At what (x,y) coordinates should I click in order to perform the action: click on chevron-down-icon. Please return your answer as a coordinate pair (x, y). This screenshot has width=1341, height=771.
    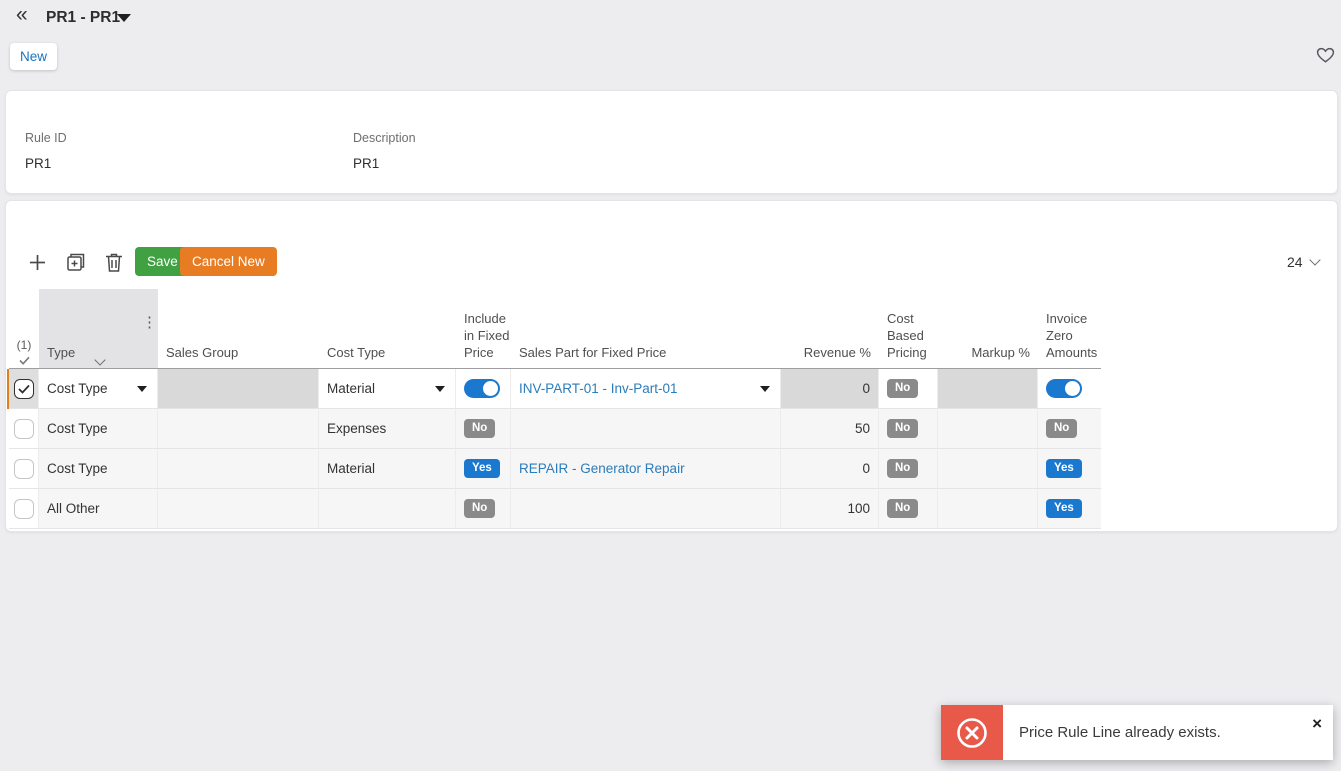
    Looking at the image, I should click on (1314, 260).